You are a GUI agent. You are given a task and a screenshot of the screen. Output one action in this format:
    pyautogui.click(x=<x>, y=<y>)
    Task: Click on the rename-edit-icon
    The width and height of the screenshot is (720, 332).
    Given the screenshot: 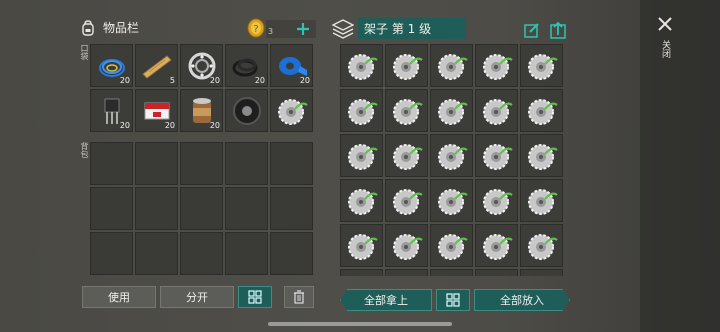 What is the action you would take?
    pyautogui.click(x=532, y=30)
    